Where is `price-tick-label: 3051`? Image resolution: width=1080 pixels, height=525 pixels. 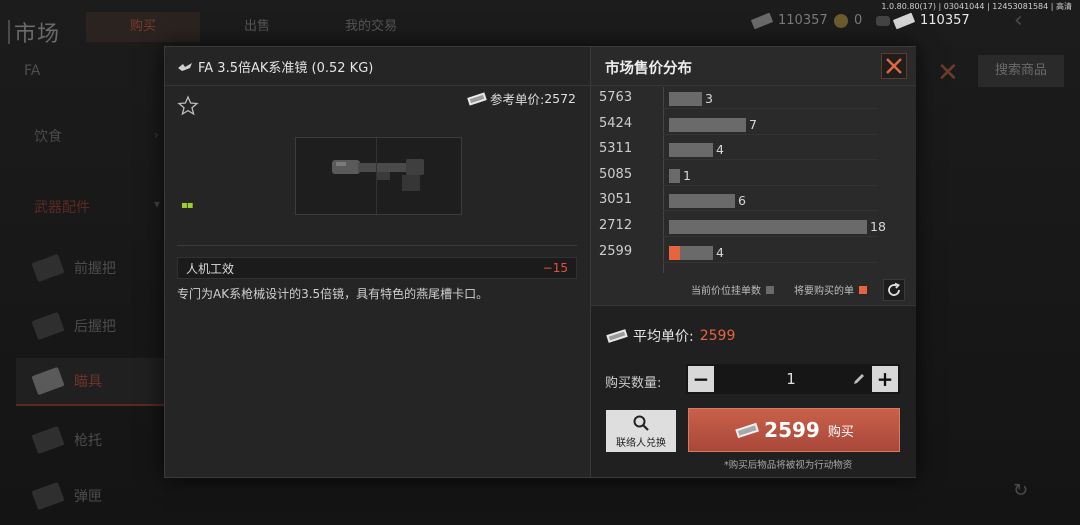 price-tick-label: 3051 is located at coordinates (616, 200).